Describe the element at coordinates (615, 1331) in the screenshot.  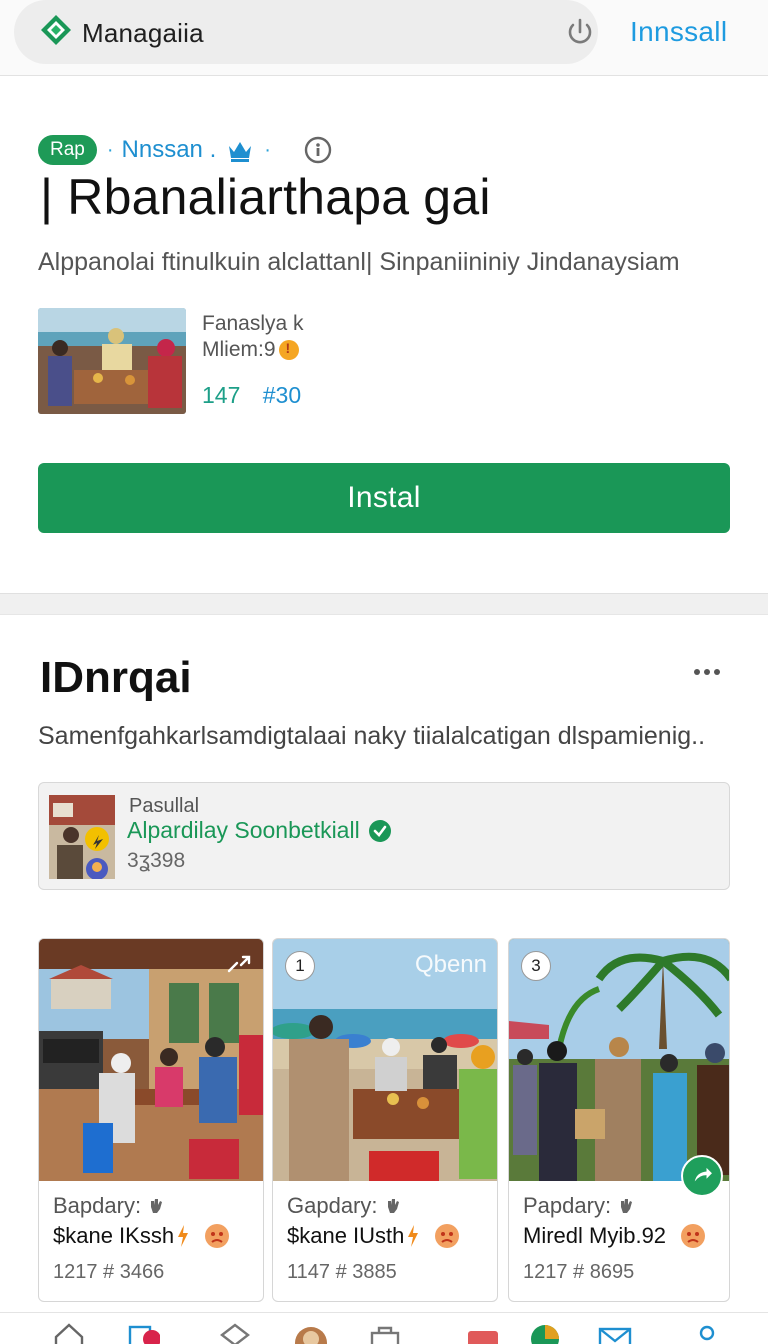
I see `mail-icon` at that location.